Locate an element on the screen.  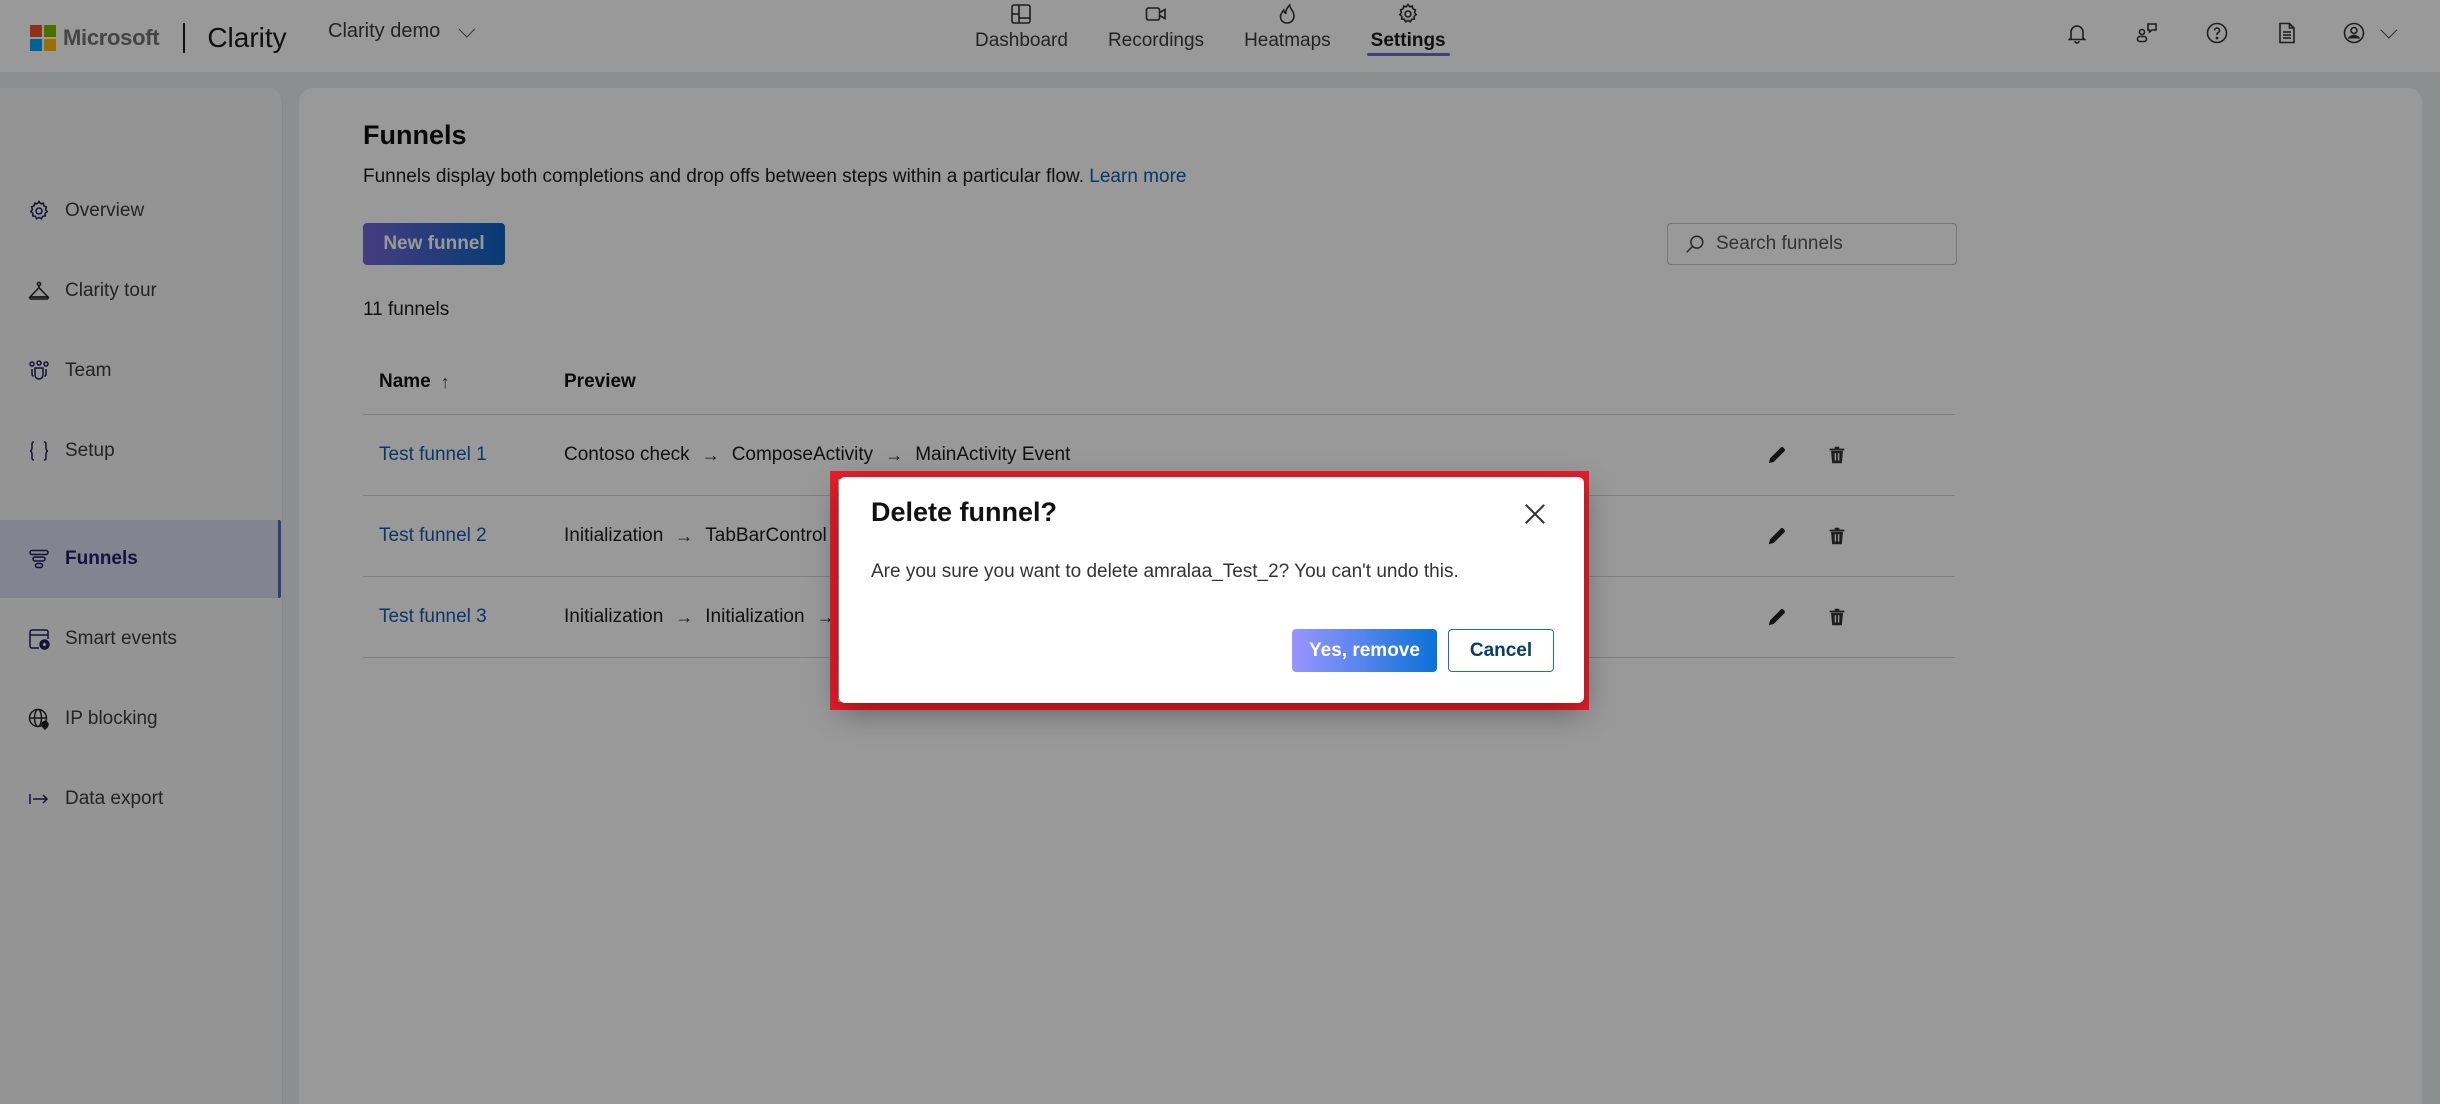
close-icon is located at coordinates (1535, 514).